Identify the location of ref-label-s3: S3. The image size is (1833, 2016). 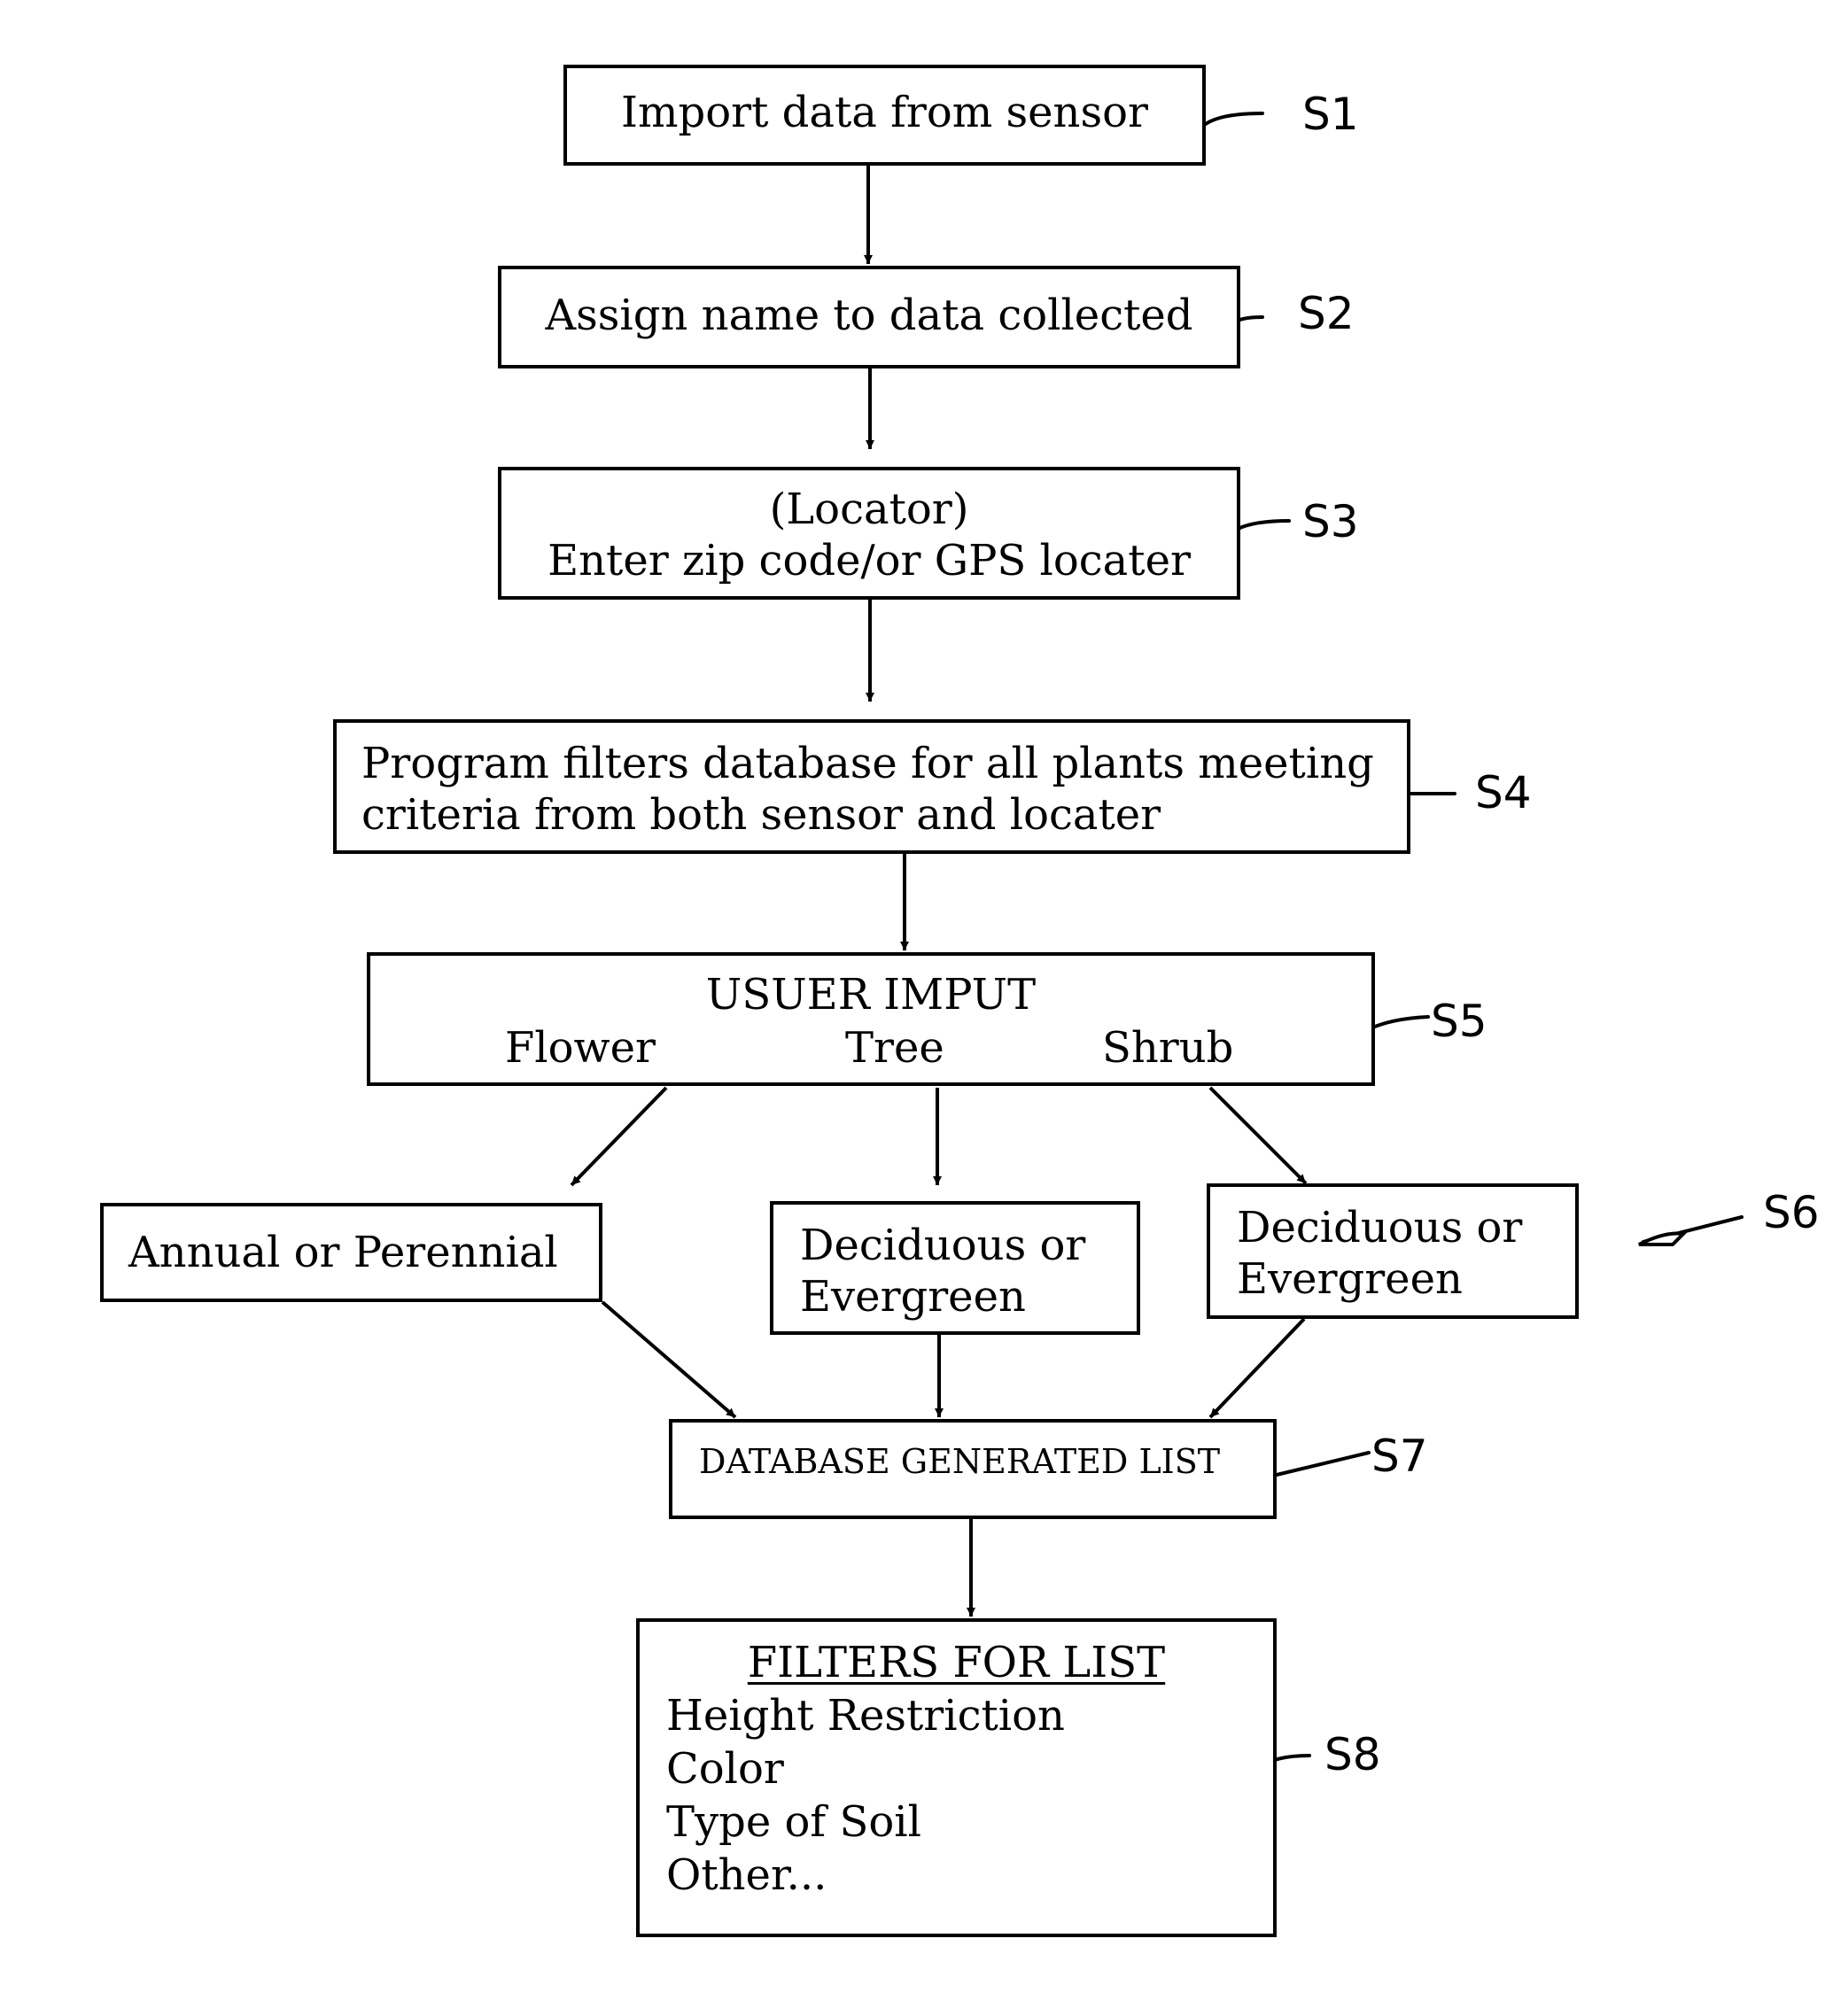
(1330, 521).